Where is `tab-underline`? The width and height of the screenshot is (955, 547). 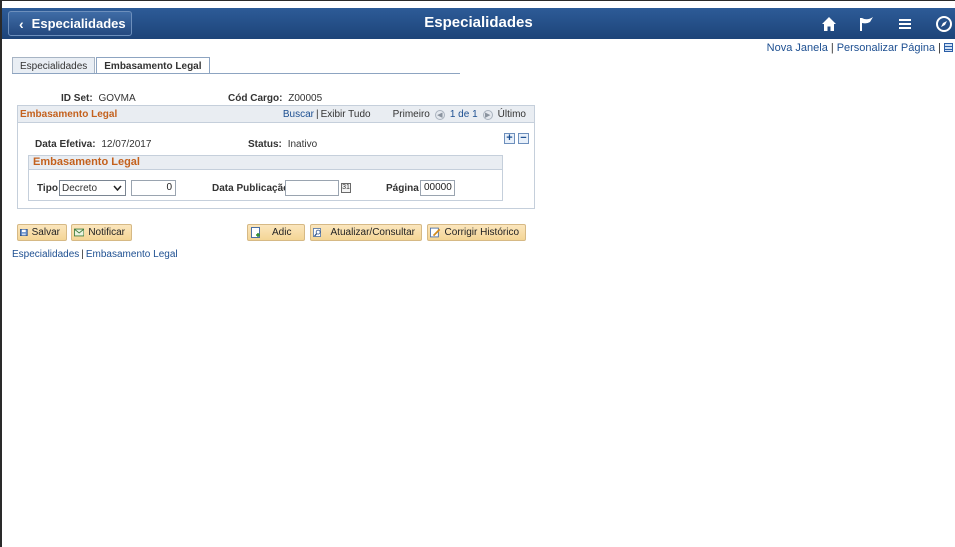
tab-underline is located at coordinates (236, 73).